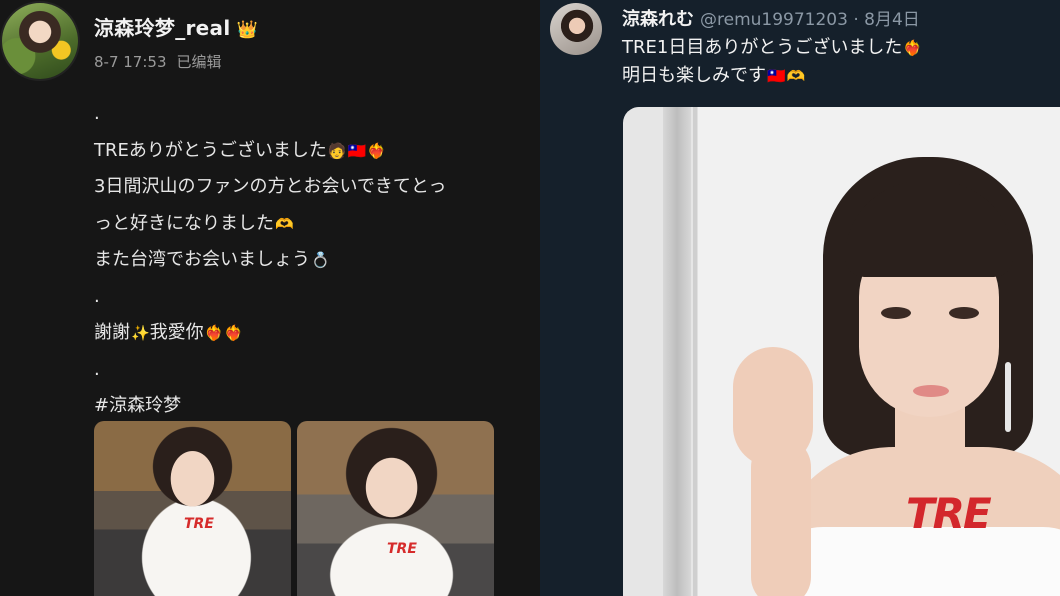 This screenshot has height=596, width=1060. What do you see at coordinates (112, 332) in the screenshot?
I see `line-text: 謝謝` at bounding box center [112, 332].